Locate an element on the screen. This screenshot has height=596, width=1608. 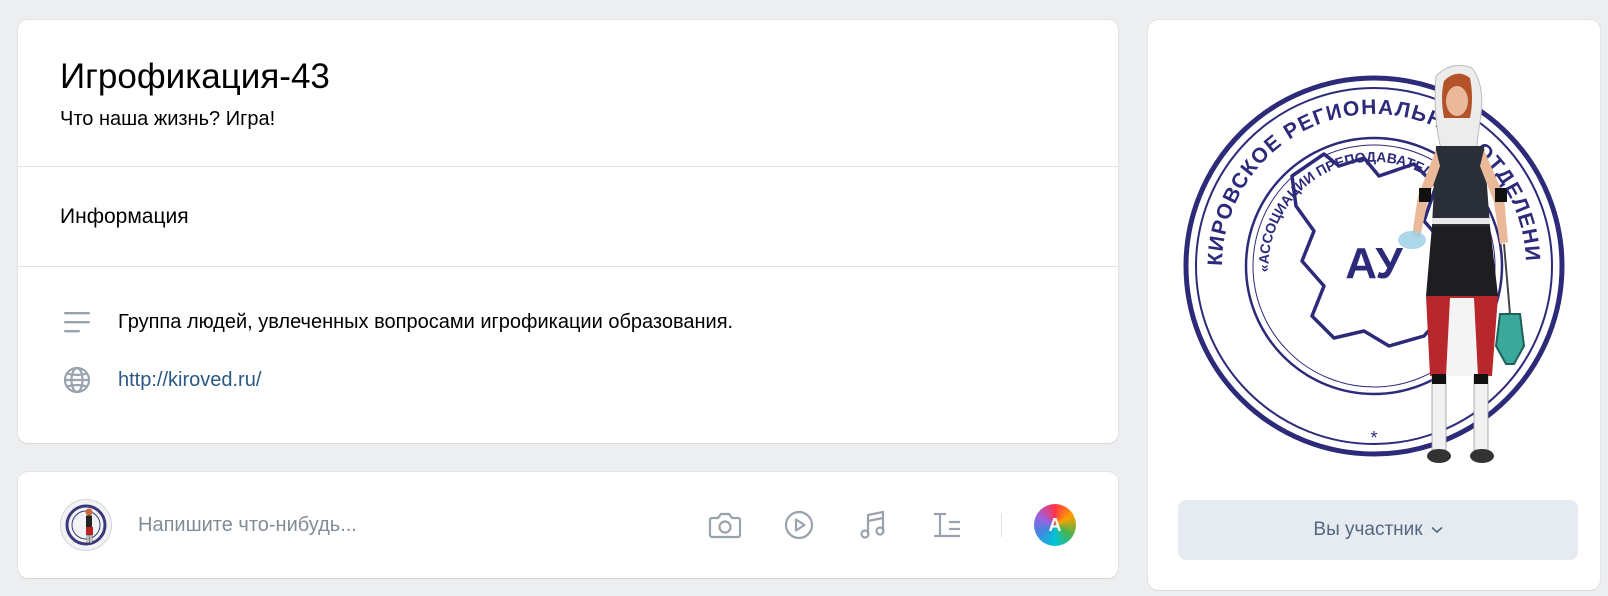
author-avatar-button: A is located at coordinates (1055, 525).